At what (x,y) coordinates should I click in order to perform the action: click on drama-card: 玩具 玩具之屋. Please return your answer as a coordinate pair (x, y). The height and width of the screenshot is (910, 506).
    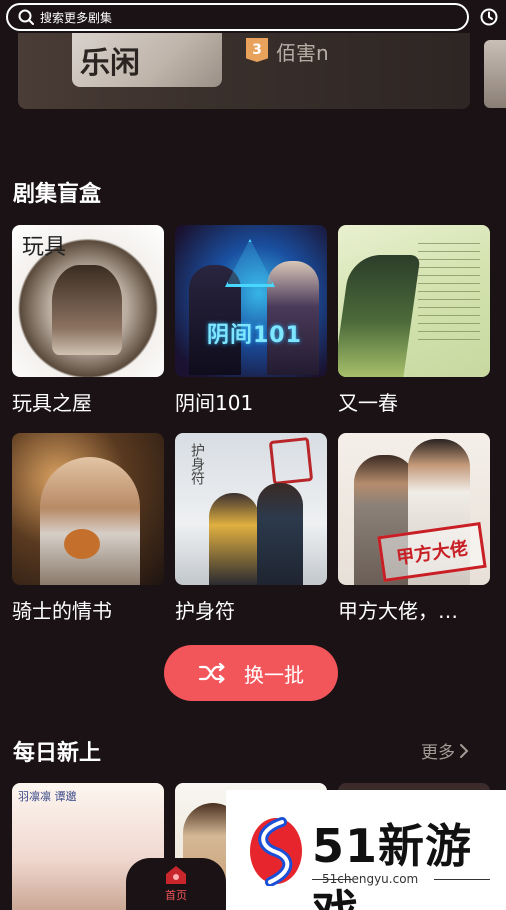
    Looking at the image, I should click on (88, 320).